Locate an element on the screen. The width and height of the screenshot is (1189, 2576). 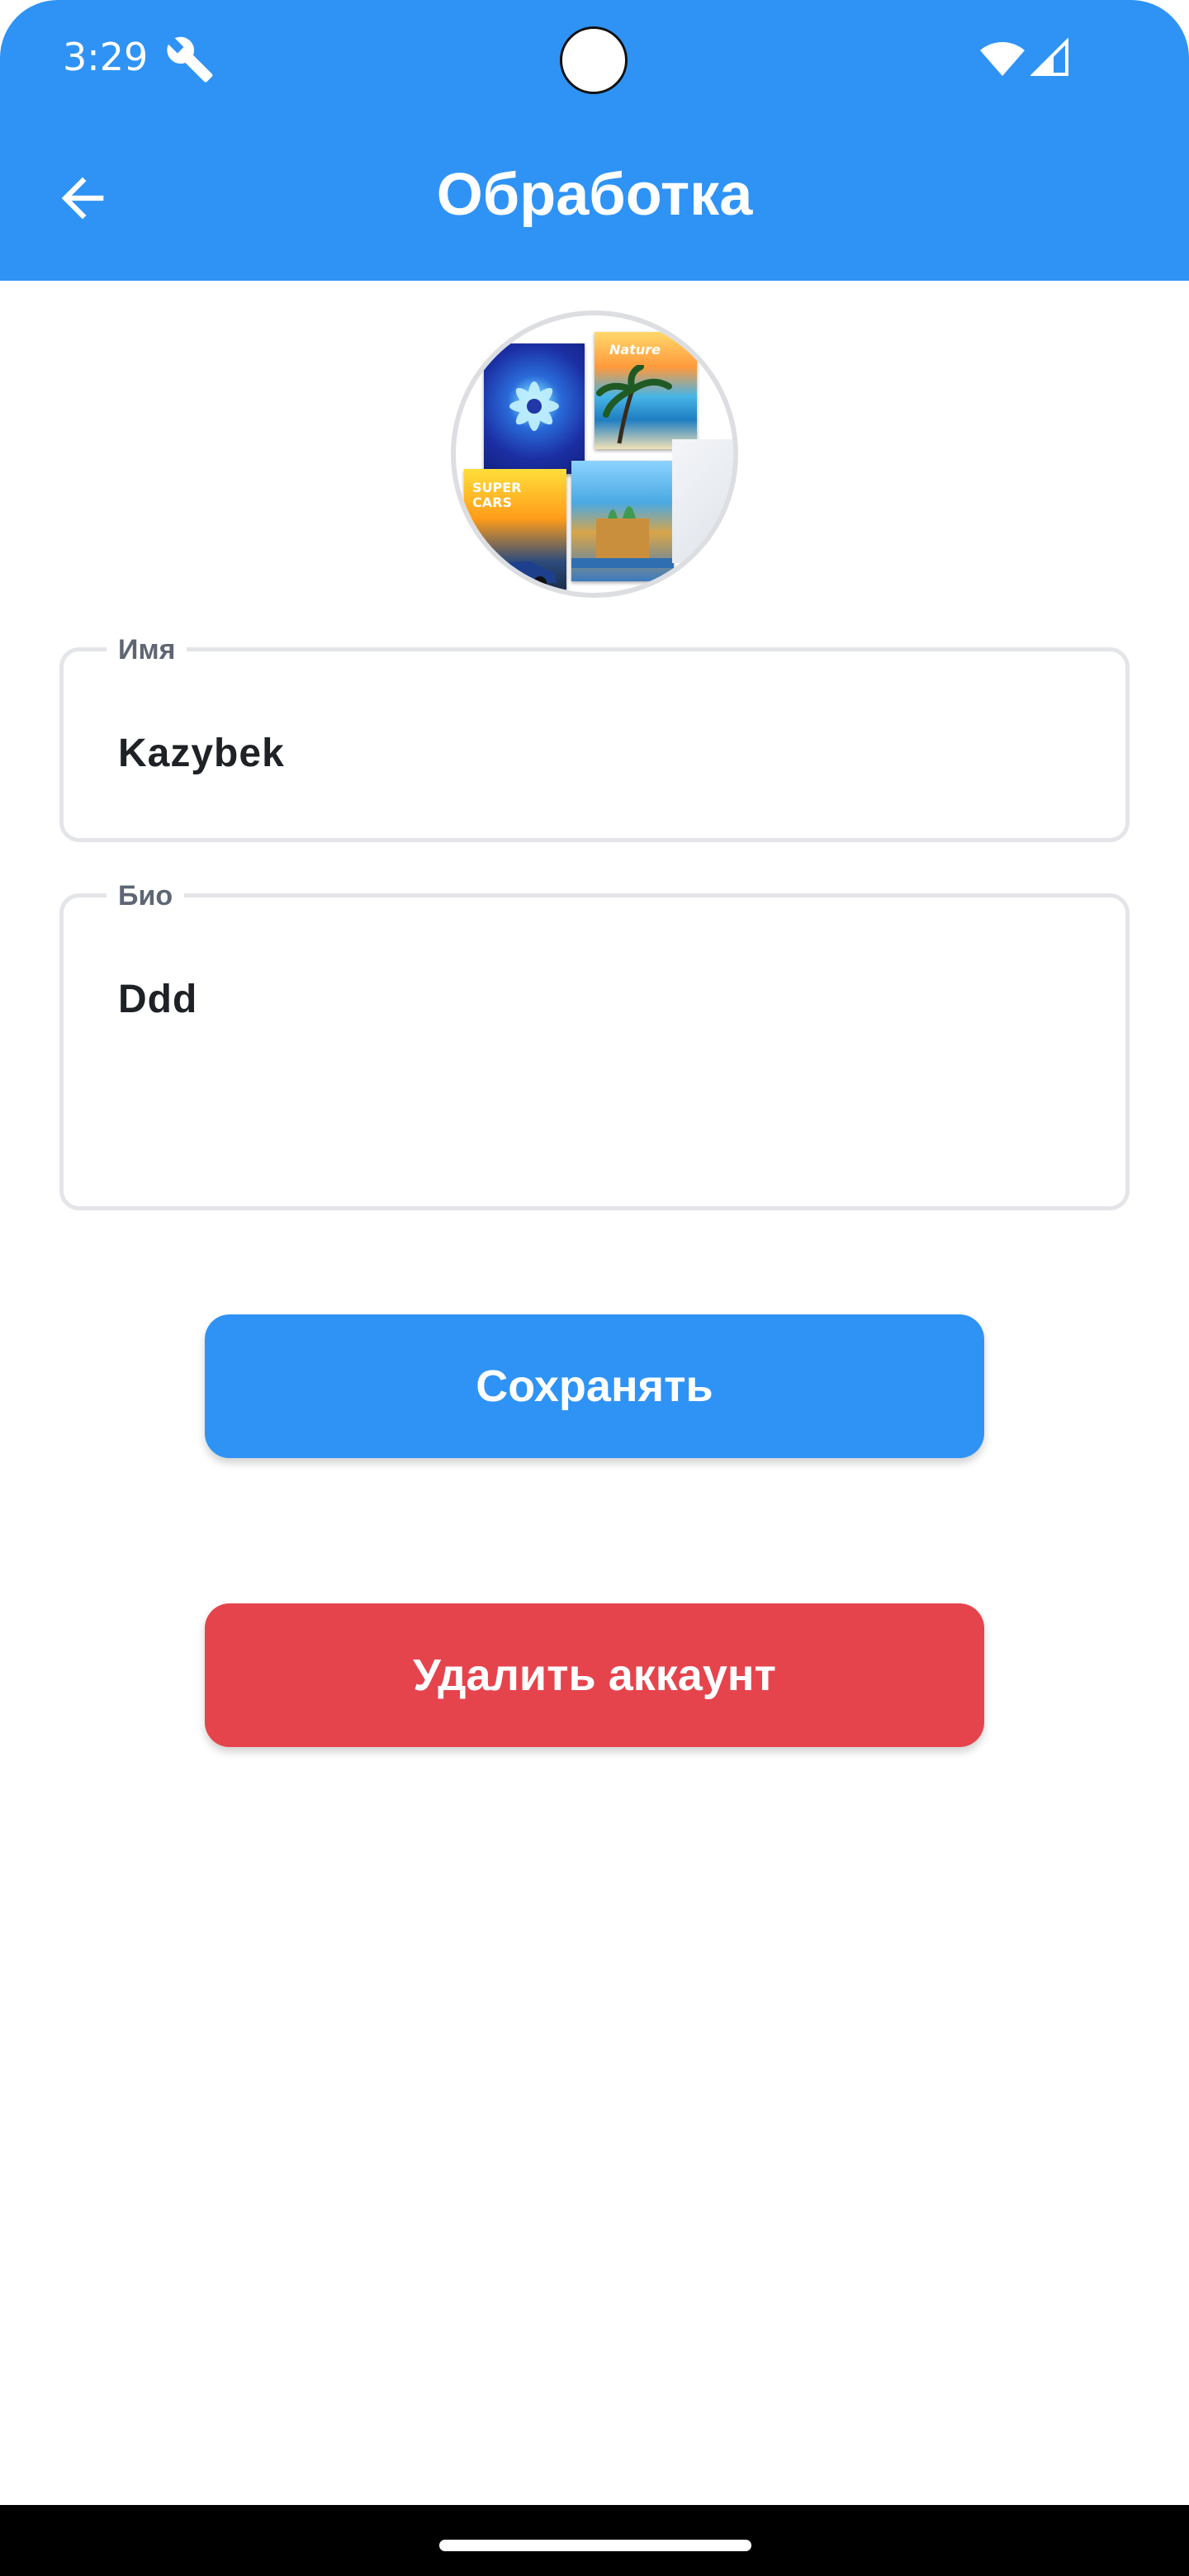
avatar-thumb-city is located at coordinates (622, 521).